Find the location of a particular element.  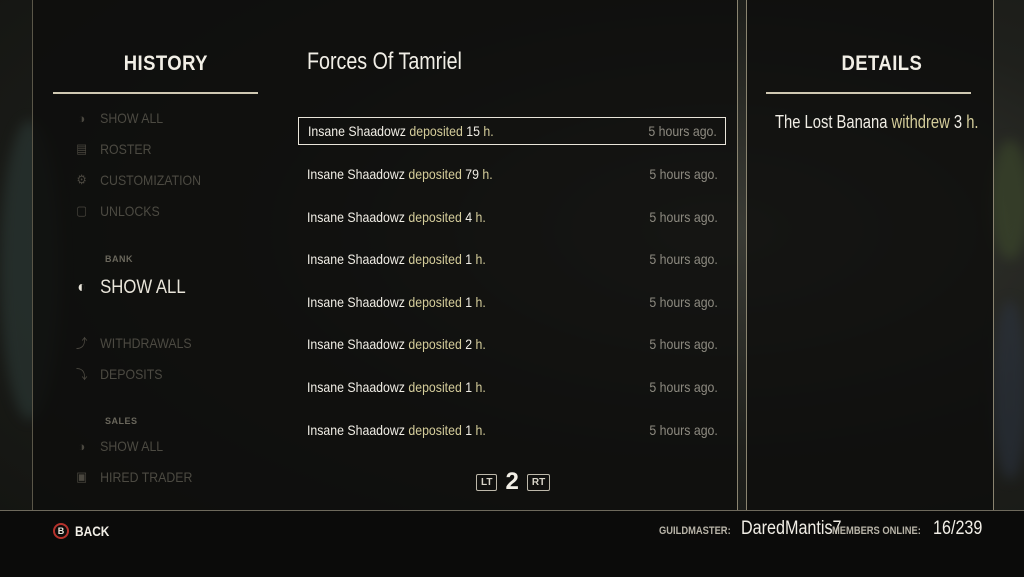

nav-item-hired-trader: ▣ HIRED TRADER is located at coordinates (132, 477).